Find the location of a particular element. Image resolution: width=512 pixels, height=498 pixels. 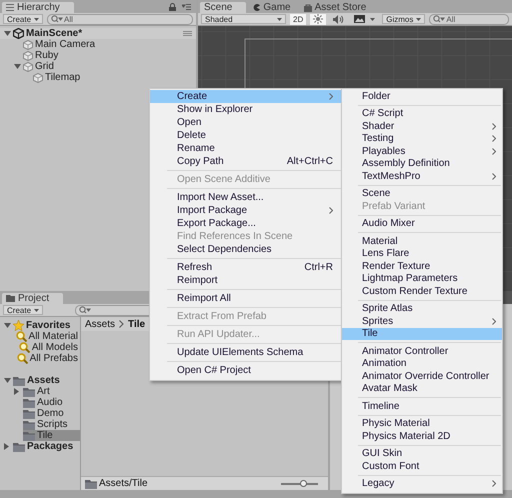

menu-item: Open is located at coordinates (246, 122).